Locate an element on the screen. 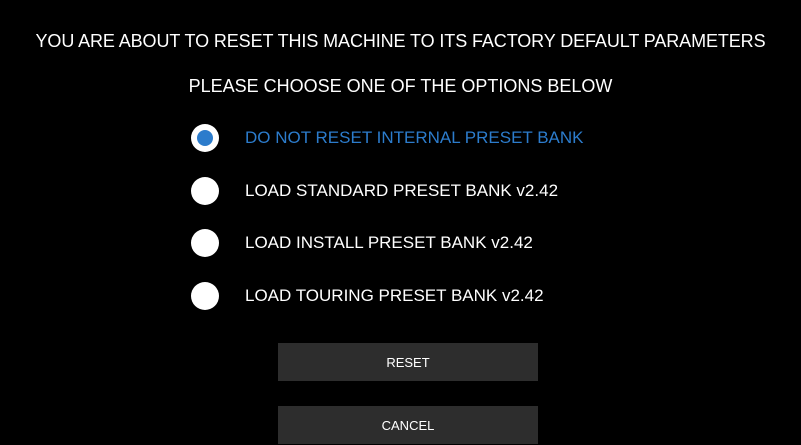 Image resolution: width=801 pixels, height=445 pixels. option-label-load-touring: LOAD TOURING PRESET BANK v2.42 is located at coordinates (394, 295).